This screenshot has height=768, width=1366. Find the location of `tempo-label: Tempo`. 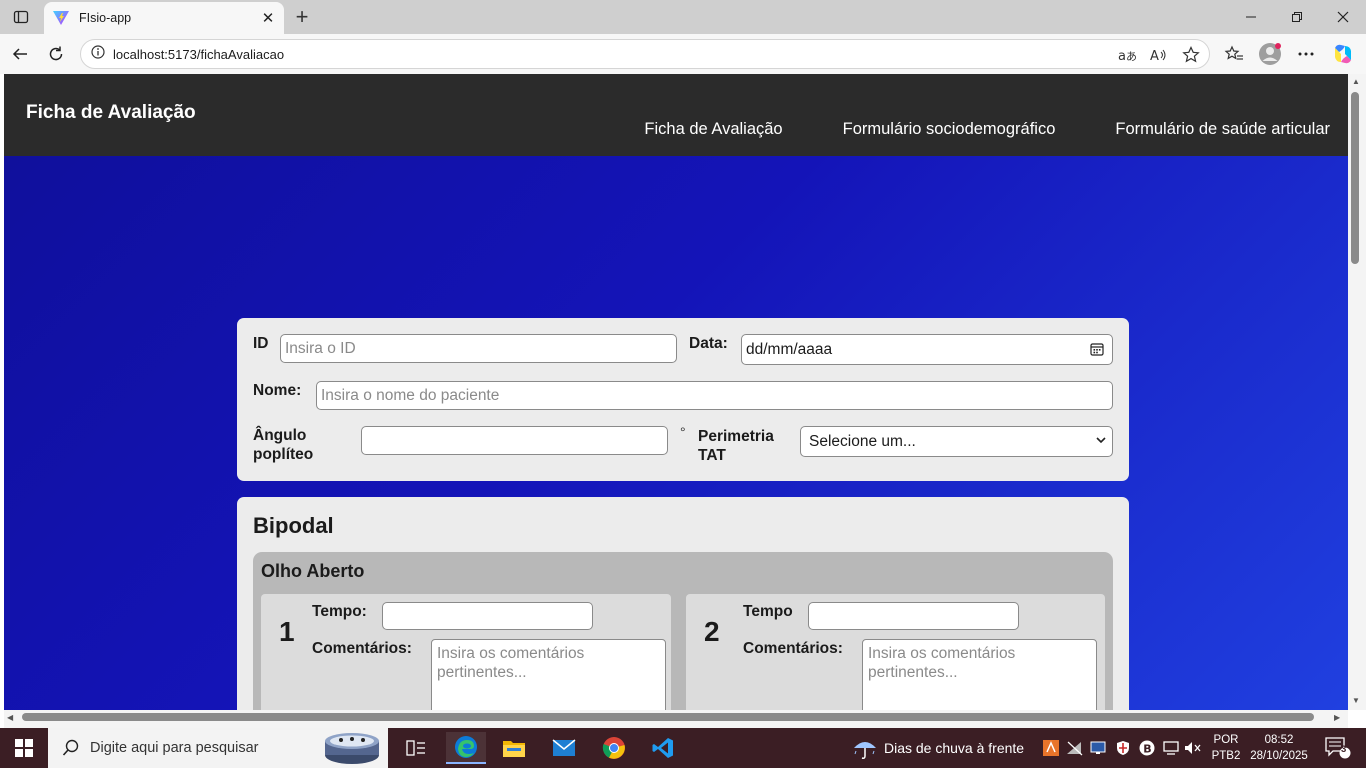

tempo-label: Tempo is located at coordinates (768, 611).